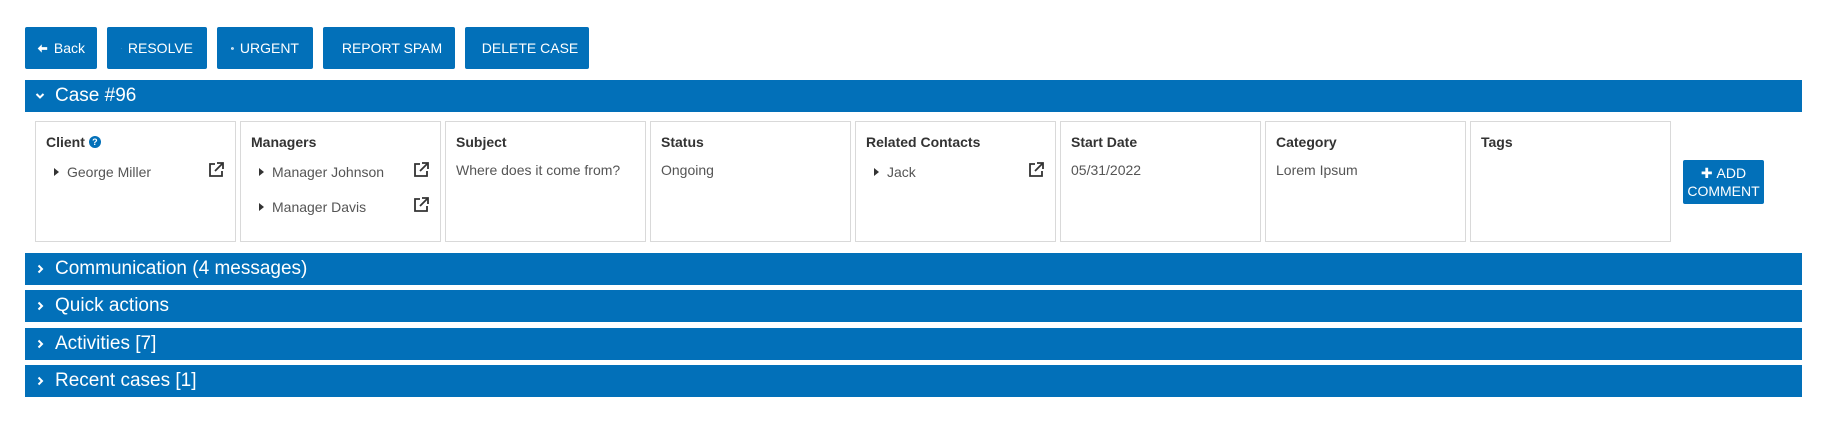  I want to click on quick-actions-section-header: Quick actions, so click(913, 306).